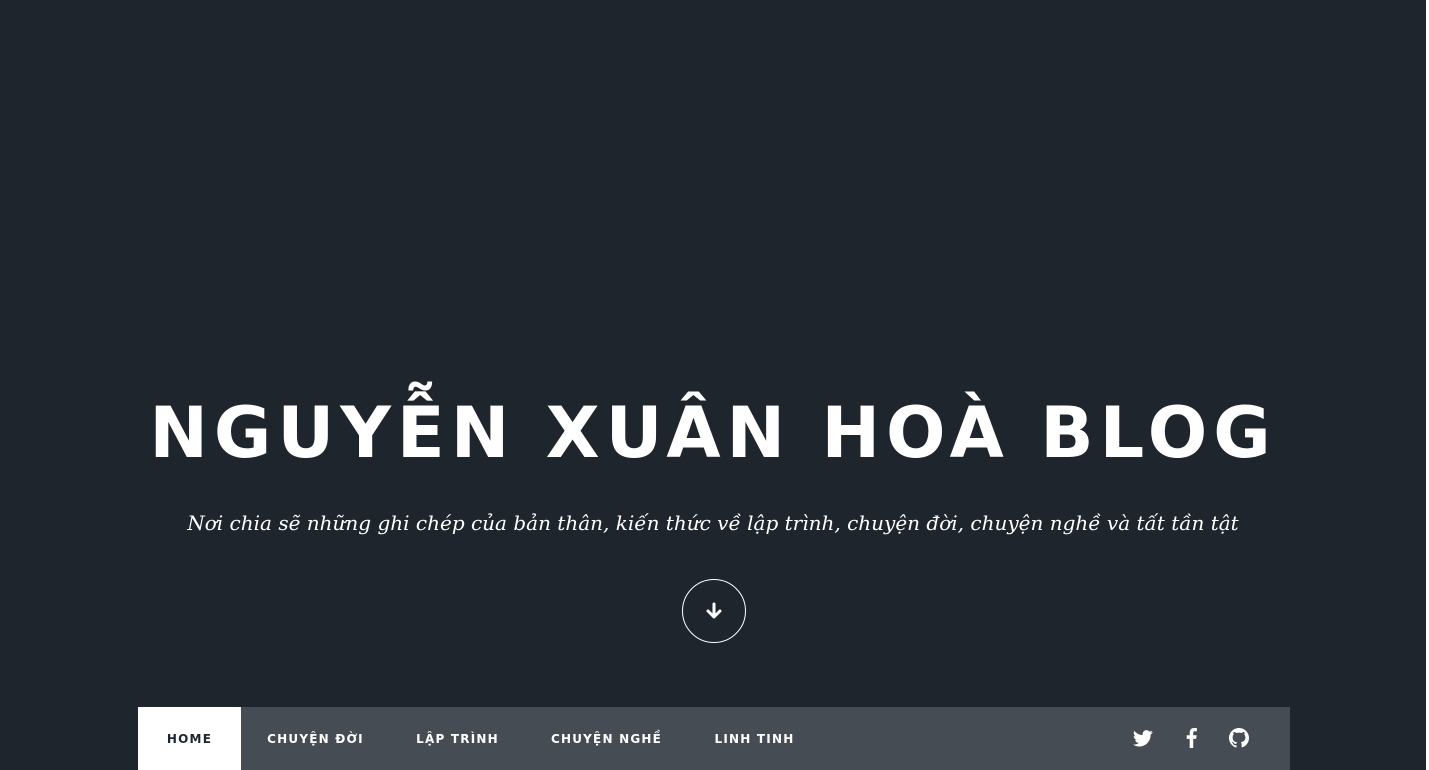  I want to click on github-icon, so click(1239, 738).